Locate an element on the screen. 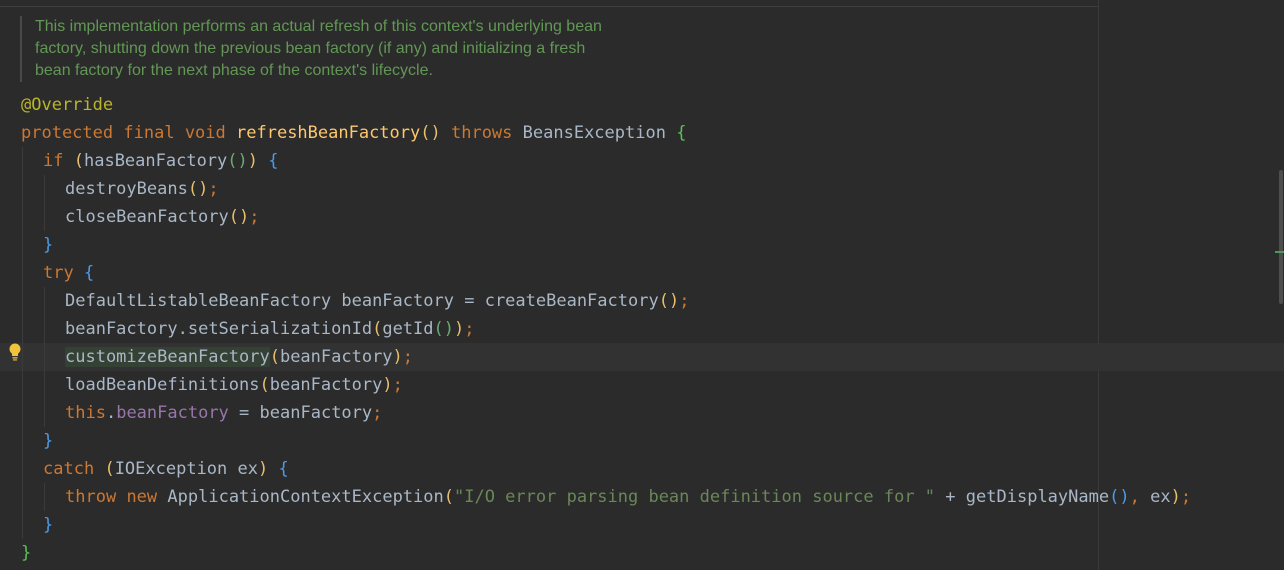  keyword-token: protected is located at coordinates (67, 133).